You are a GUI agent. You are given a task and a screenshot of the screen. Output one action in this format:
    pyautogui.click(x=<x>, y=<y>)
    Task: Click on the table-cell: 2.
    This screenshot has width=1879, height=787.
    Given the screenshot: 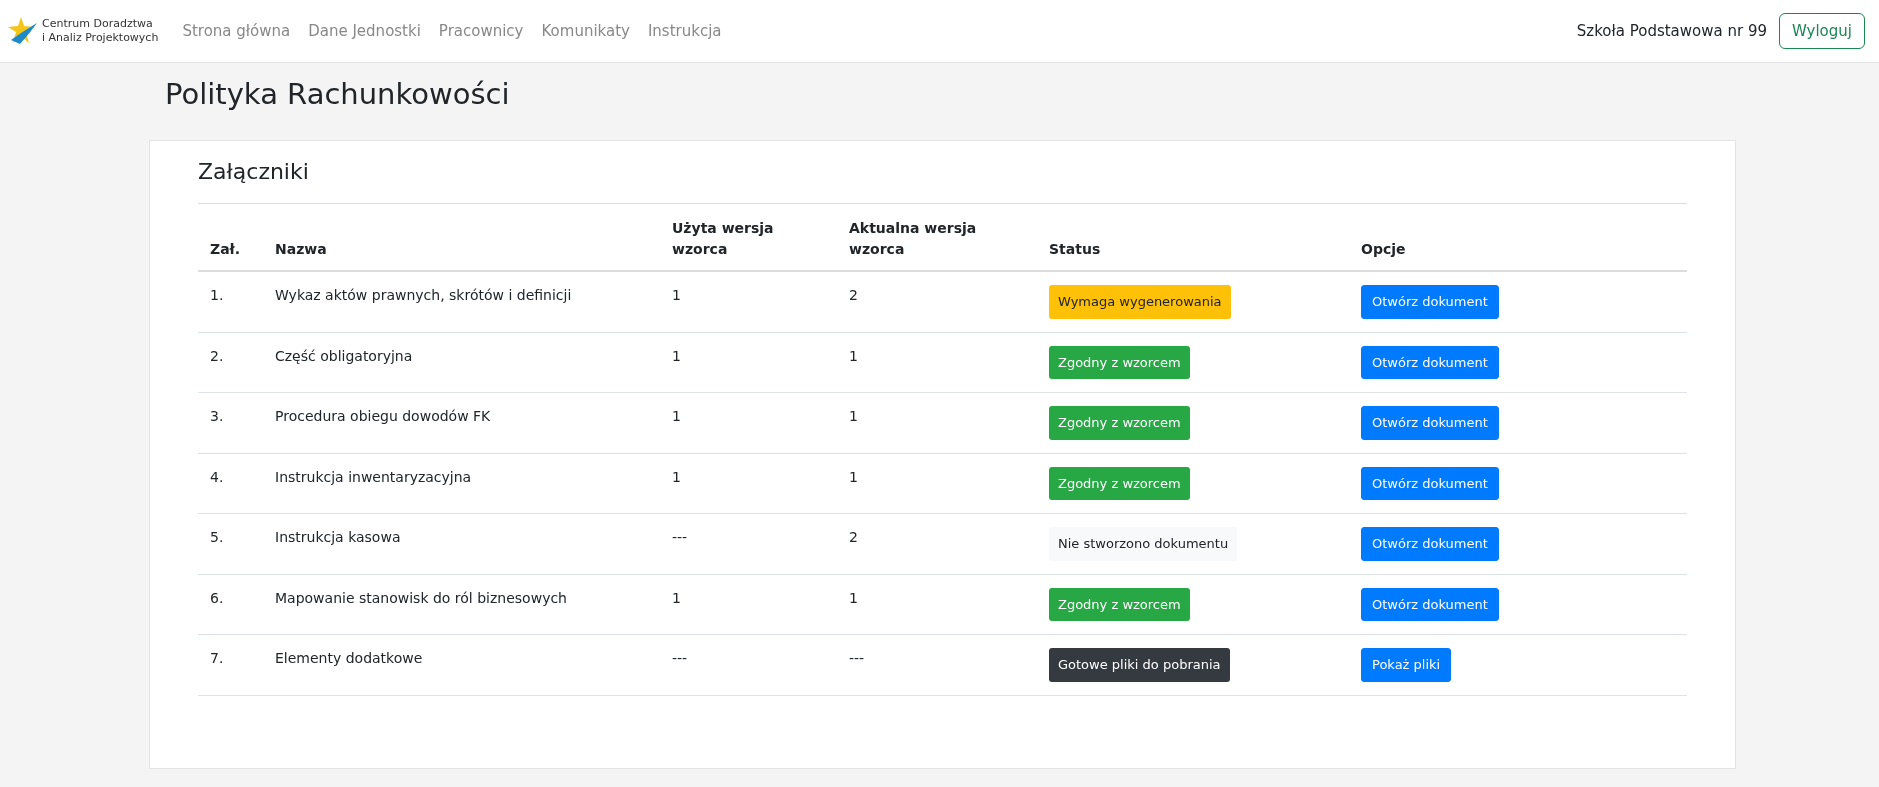 What is the action you would take?
    pyautogui.click(x=230, y=362)
    